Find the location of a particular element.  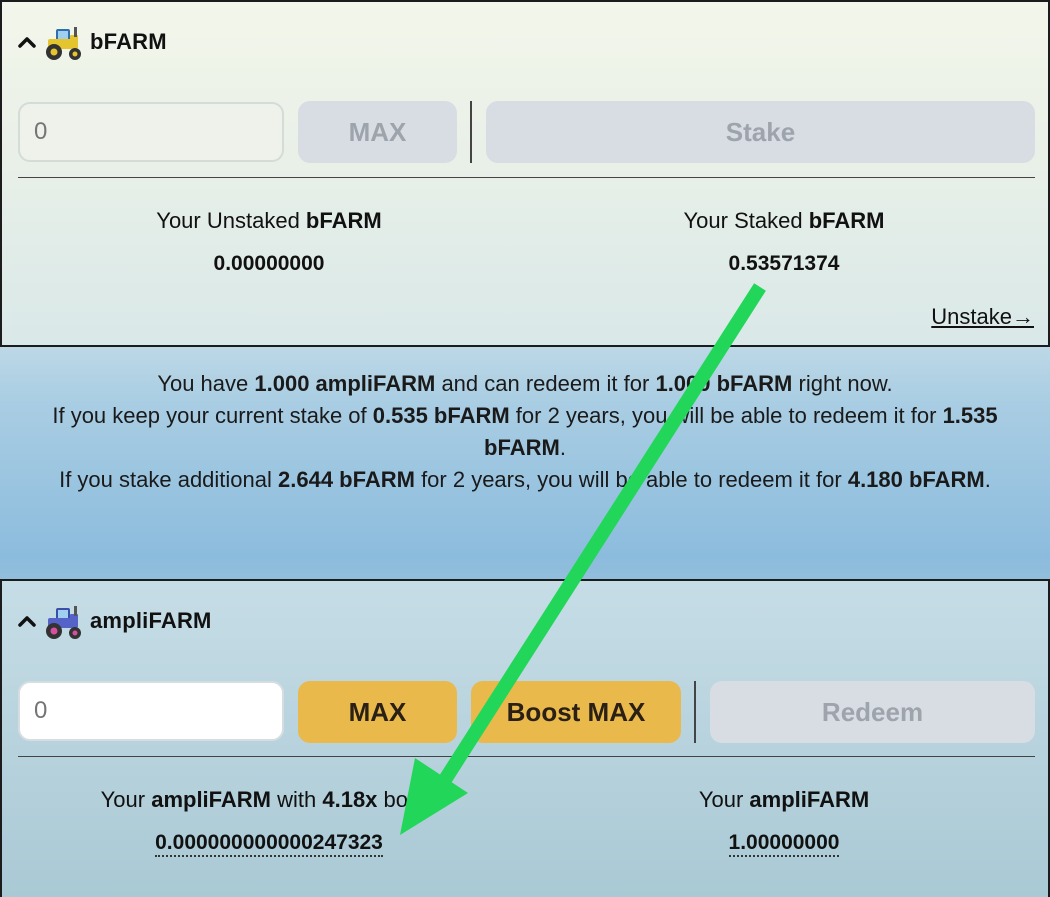

bfarm-token-name: bFARM is located at coordinates (128, 41).